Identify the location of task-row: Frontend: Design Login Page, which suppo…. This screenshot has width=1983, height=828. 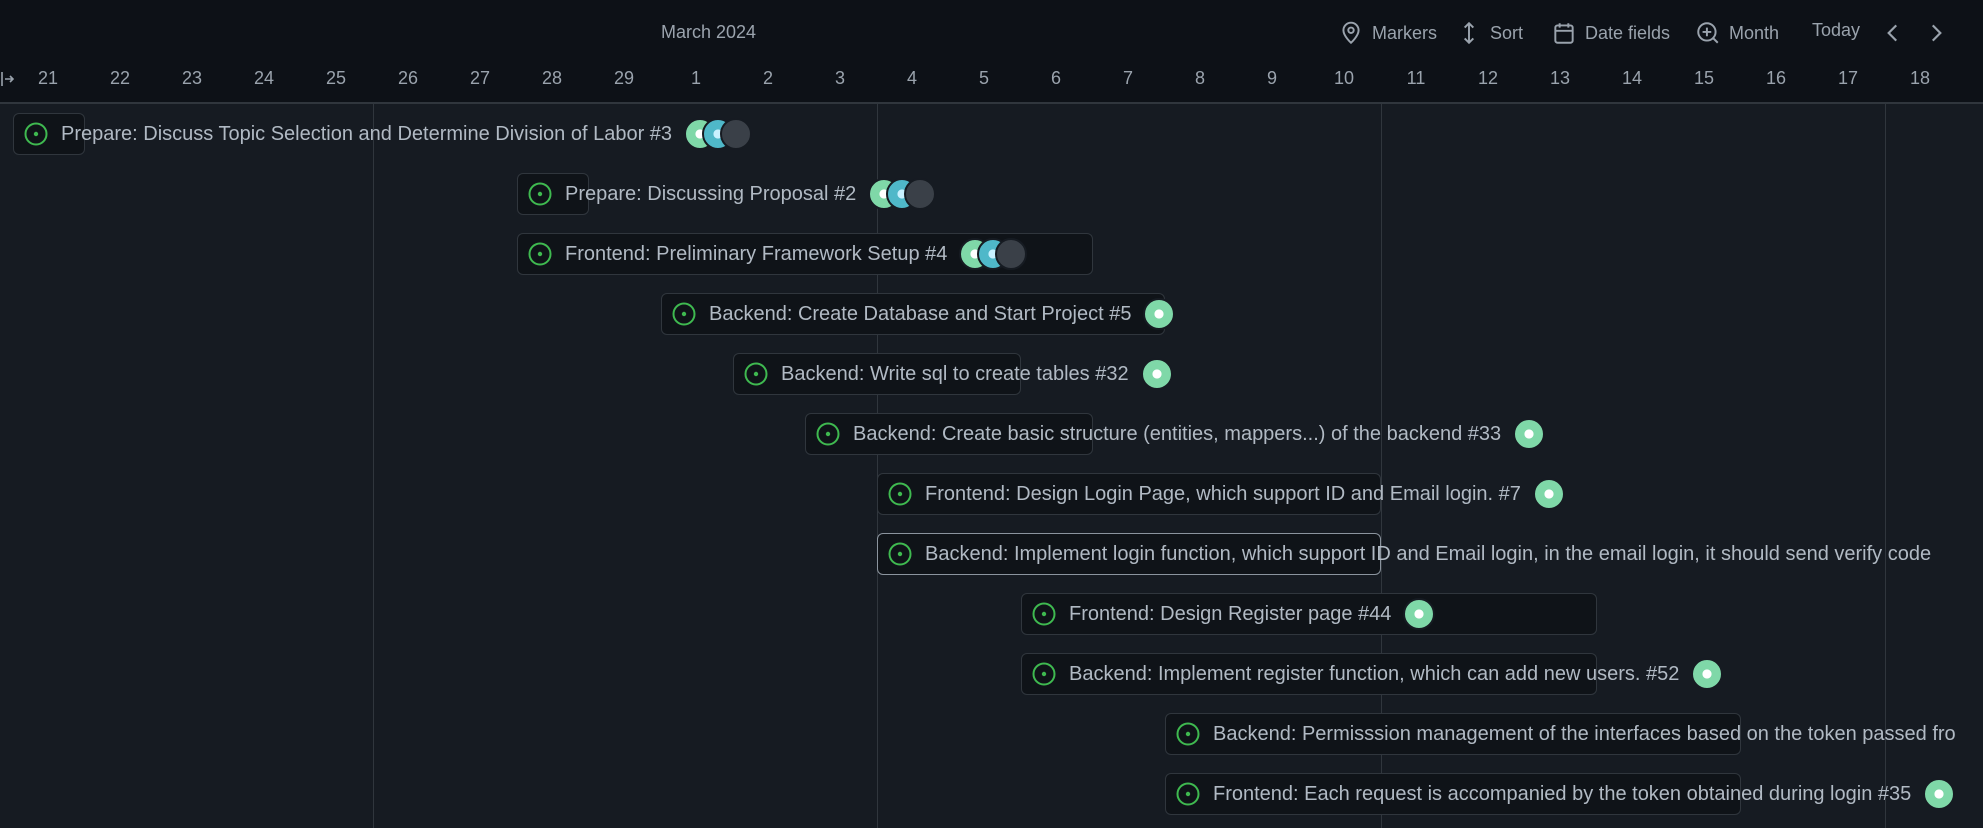
(1221, 494).